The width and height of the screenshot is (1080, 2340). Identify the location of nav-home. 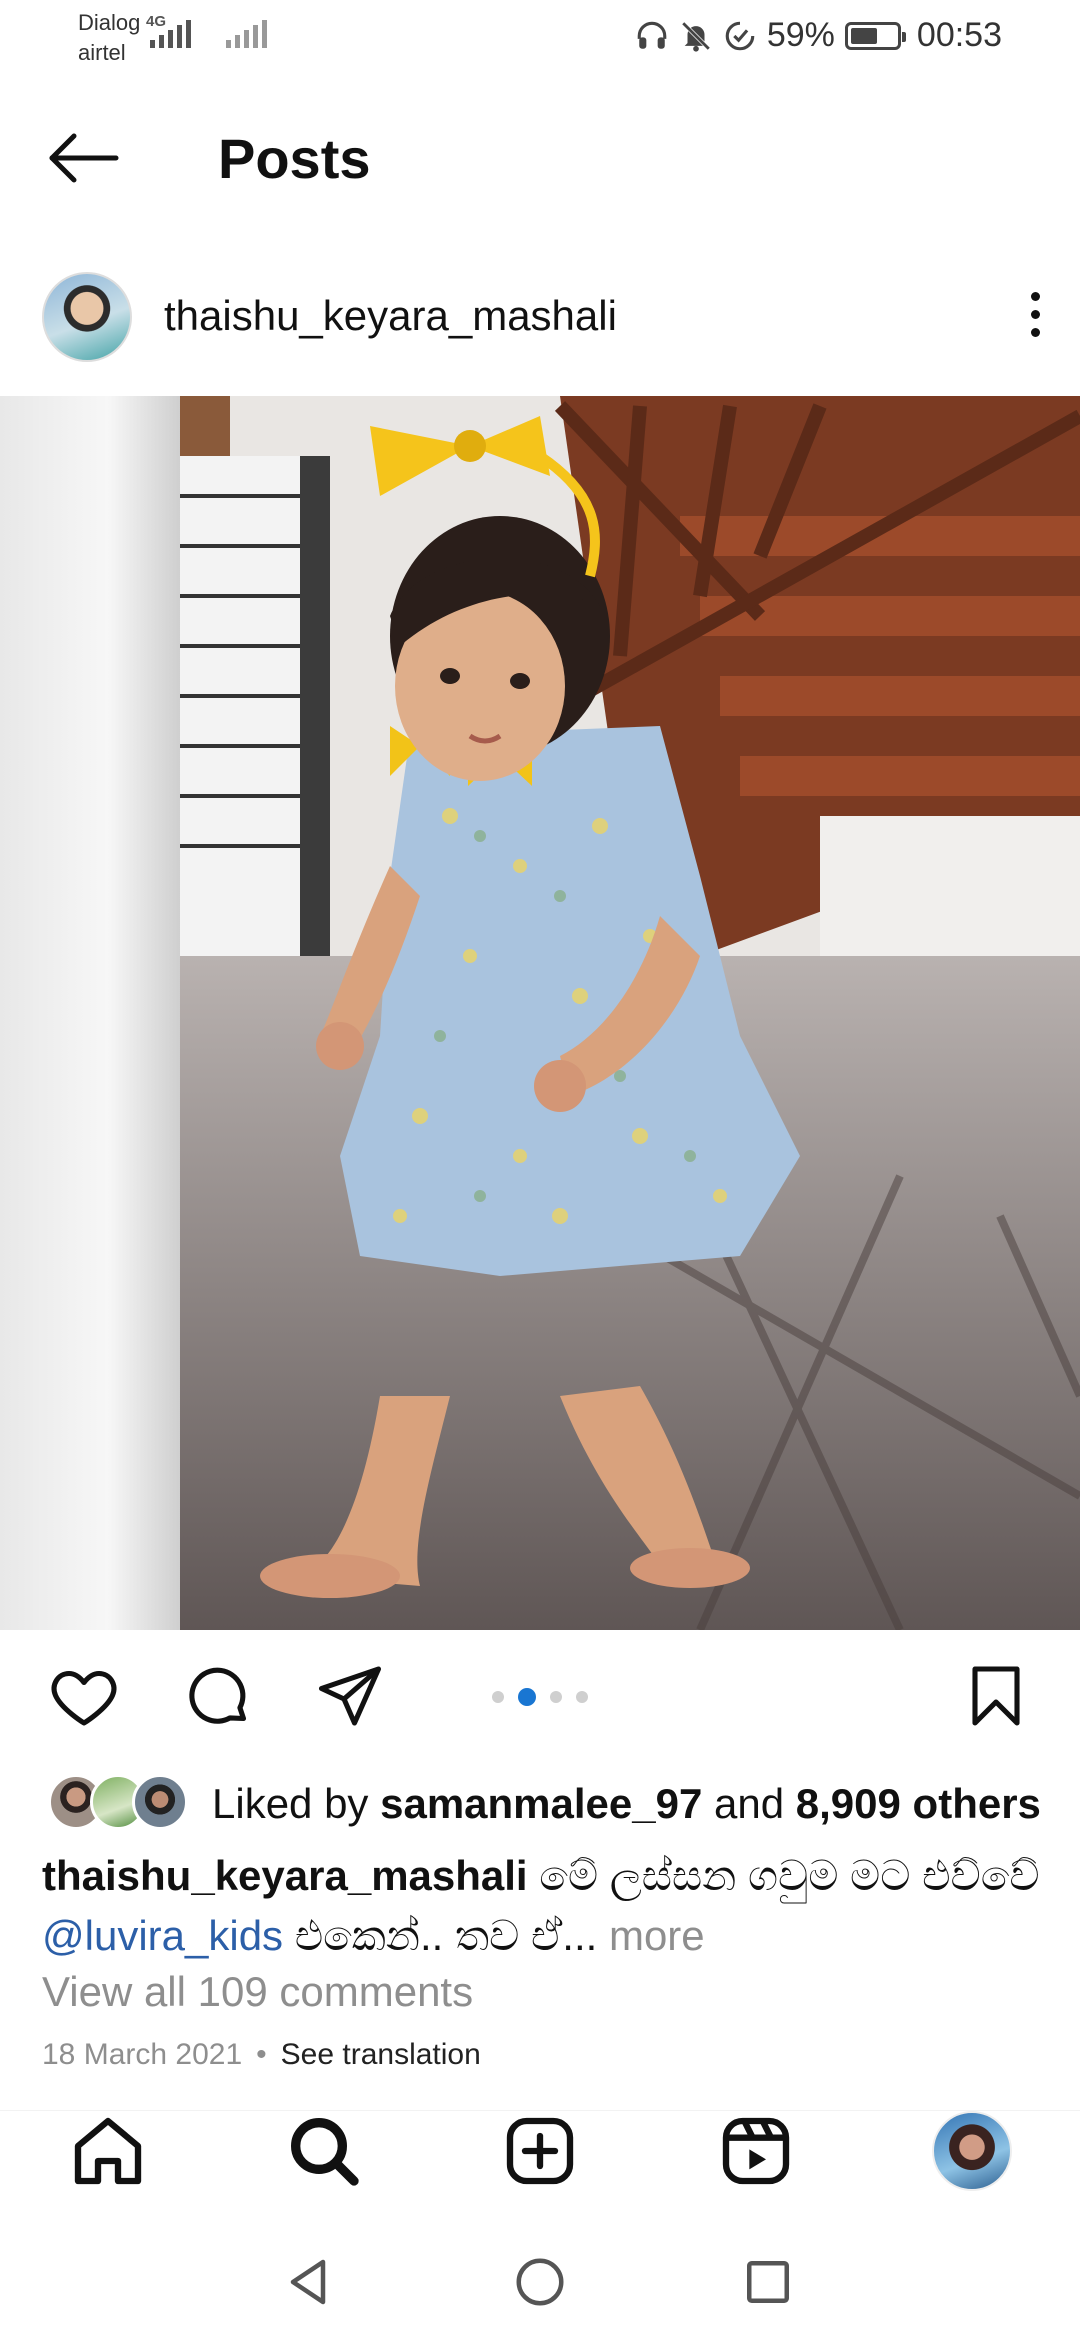
(108, 2151).